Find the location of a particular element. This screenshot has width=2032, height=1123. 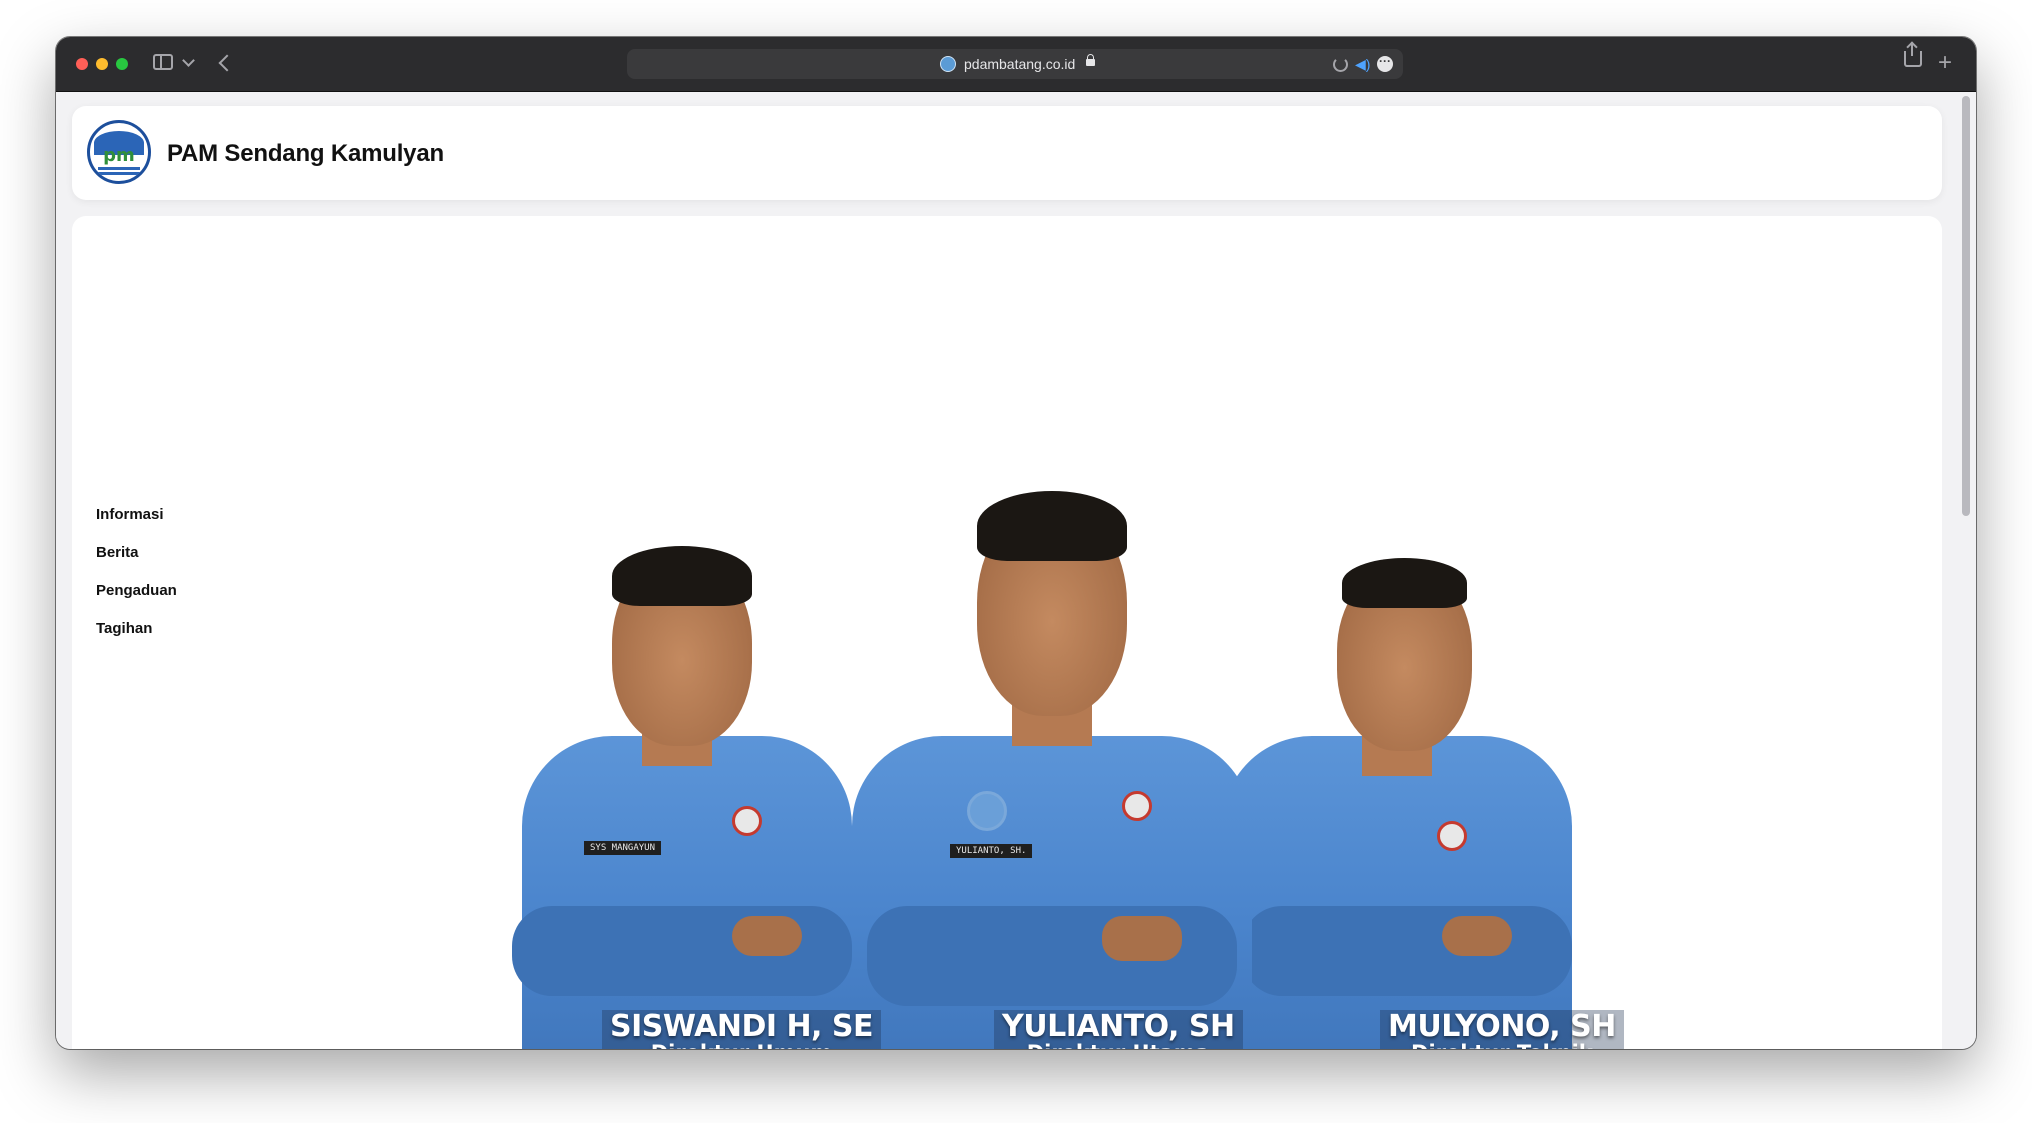

director-name: MULYONO, SH is located at coordinates (1502, 1026).